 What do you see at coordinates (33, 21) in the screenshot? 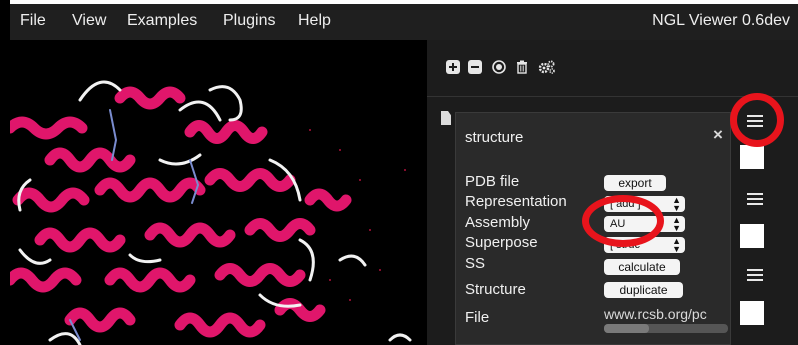
I see `menu-file: File` at bounding box center [33, 21].